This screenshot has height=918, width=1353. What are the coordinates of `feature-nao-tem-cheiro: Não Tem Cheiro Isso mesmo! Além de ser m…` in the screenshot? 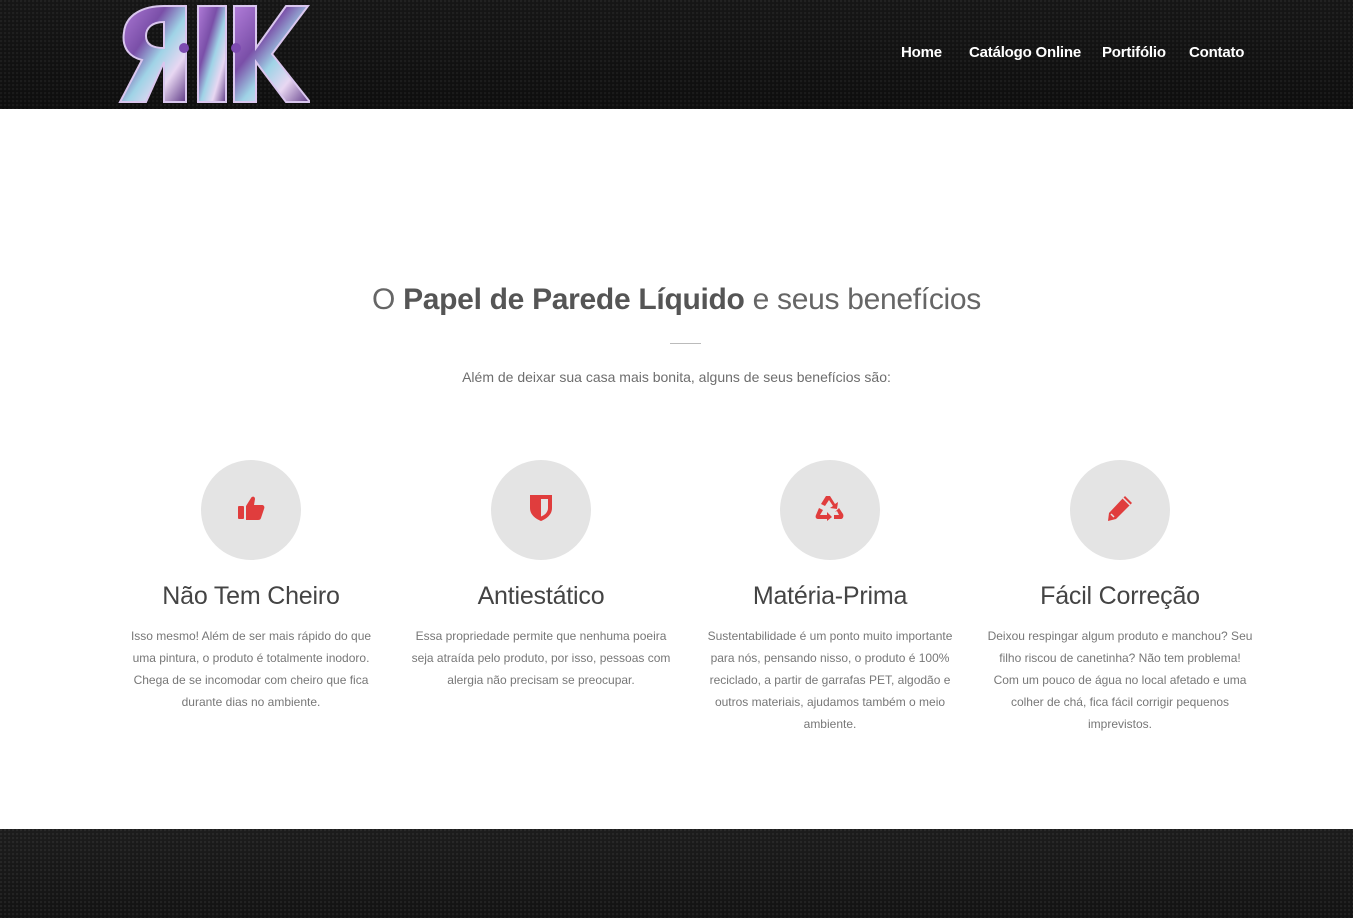 It's located at (251, 586).